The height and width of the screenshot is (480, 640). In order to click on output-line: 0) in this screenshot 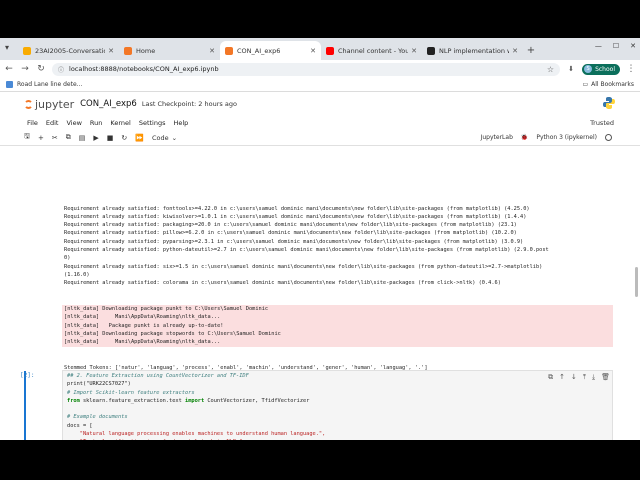, I will do `click(67, 258)`.